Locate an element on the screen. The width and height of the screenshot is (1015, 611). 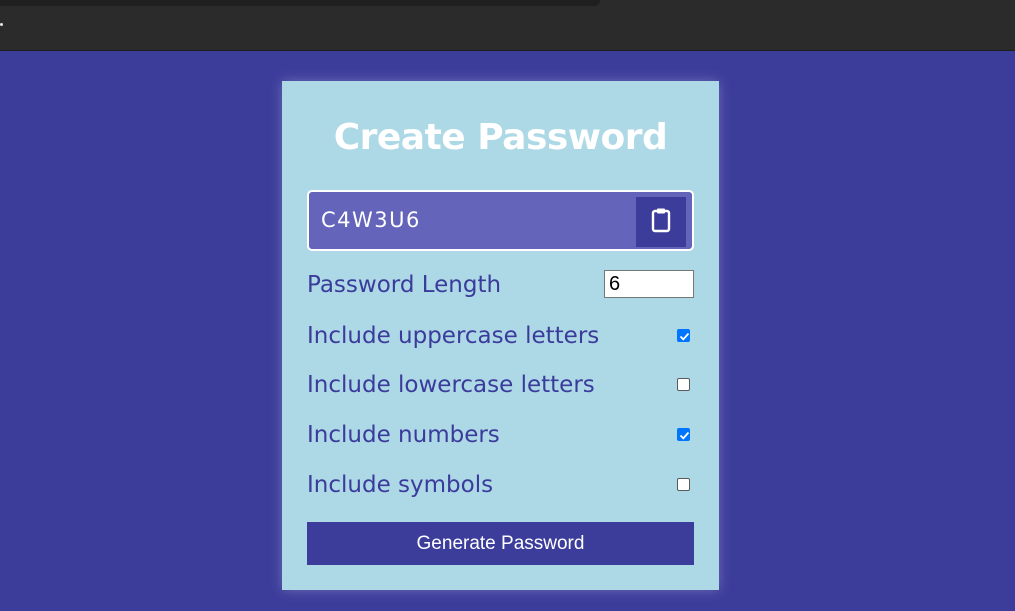
password-result-box: C4W3U6 is located at coordinates (500, 220).